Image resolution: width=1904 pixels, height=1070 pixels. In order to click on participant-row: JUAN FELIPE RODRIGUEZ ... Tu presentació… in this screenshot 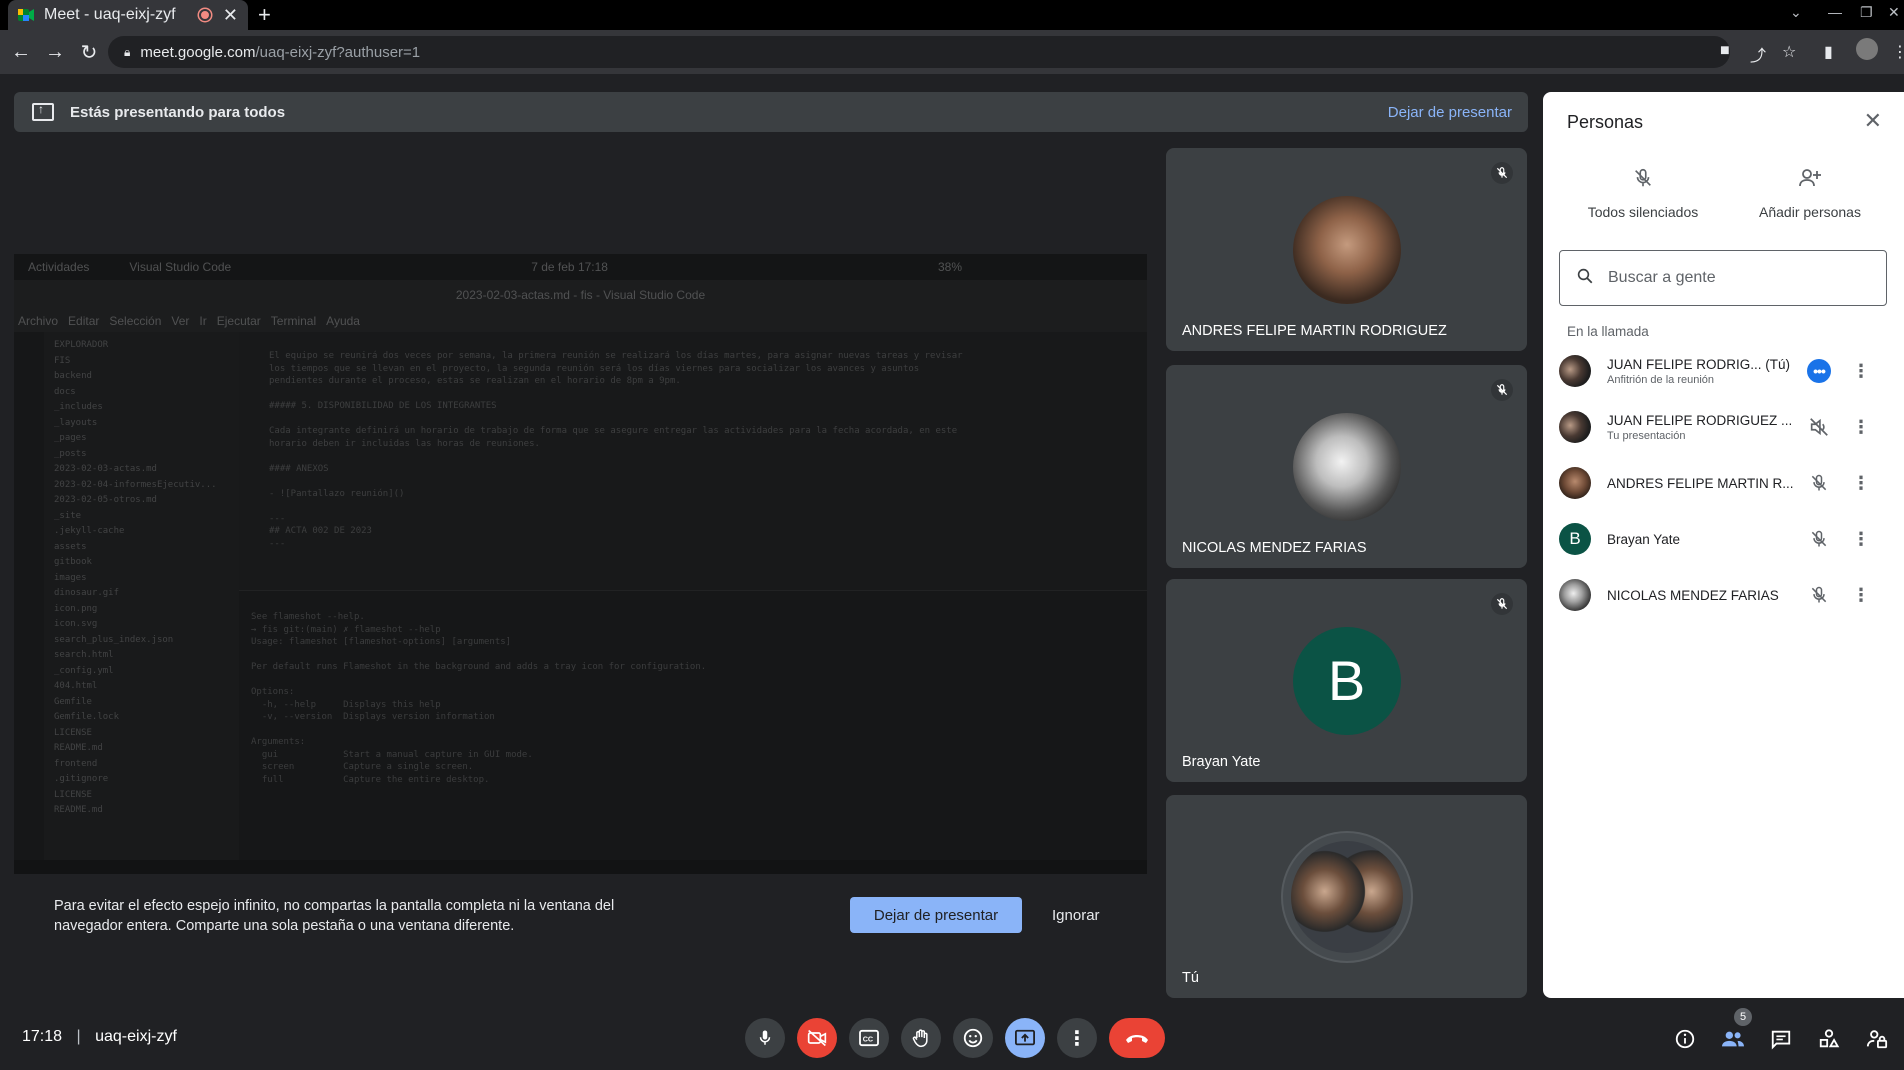, I will do `click(1724, 427)`.